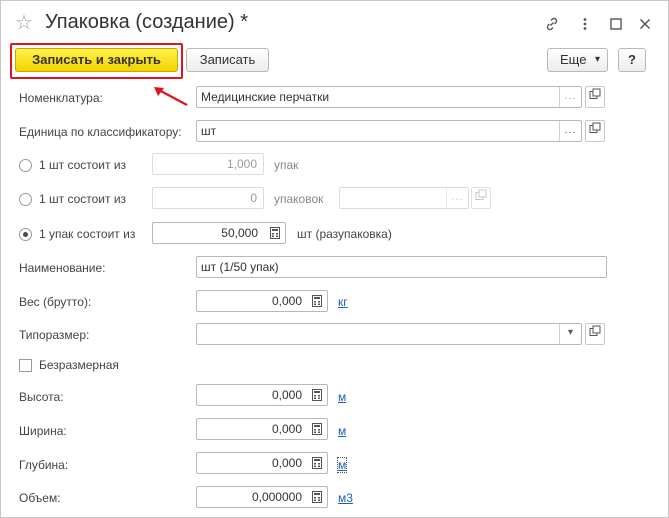  I want to click on option1-radio, so click(25, 165).